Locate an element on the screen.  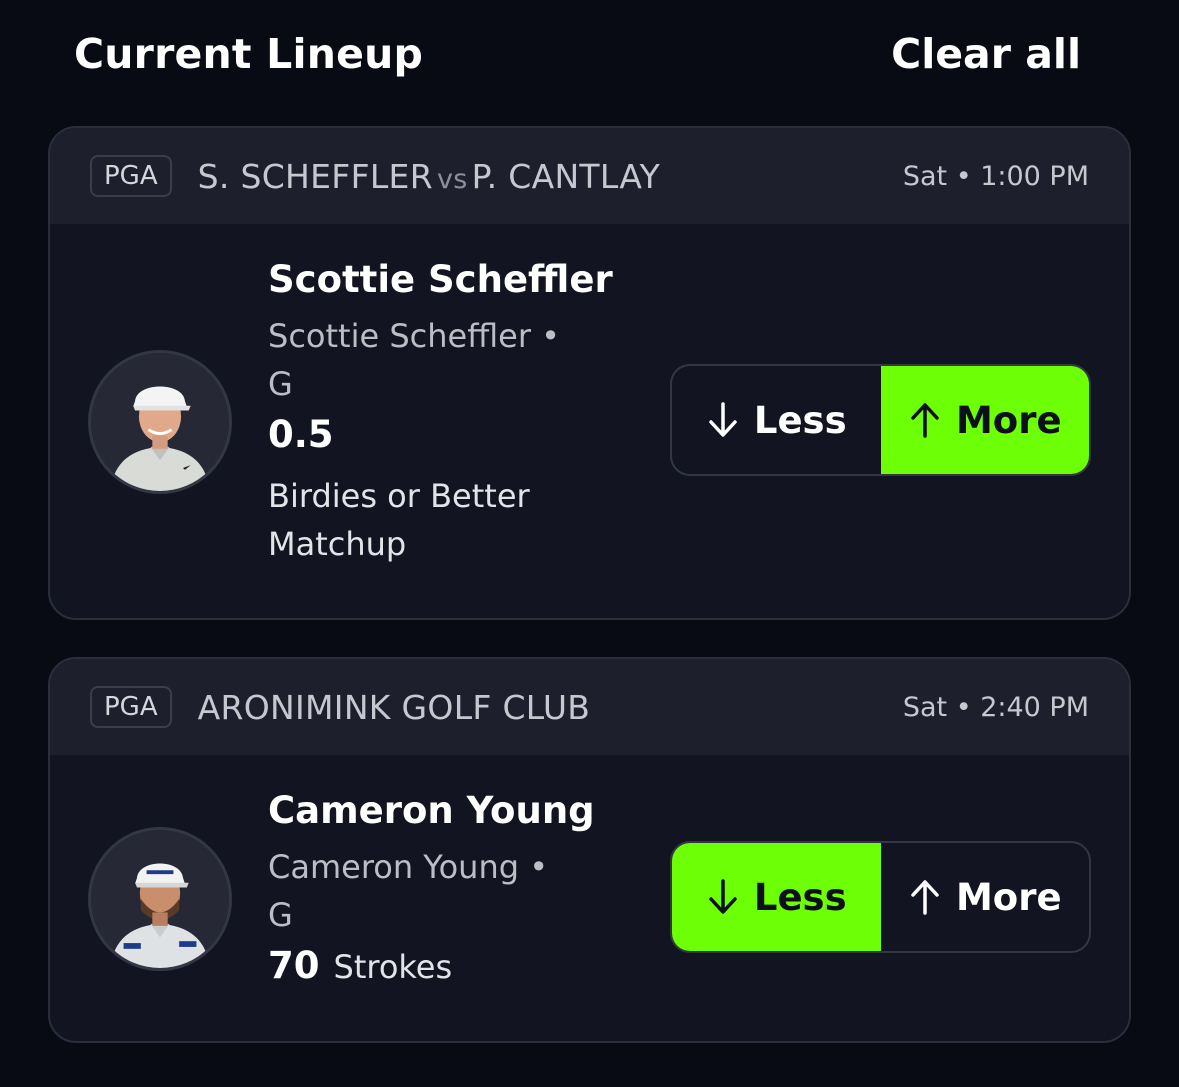
player-name: Cameron Young is located at coordinates (431, 810).